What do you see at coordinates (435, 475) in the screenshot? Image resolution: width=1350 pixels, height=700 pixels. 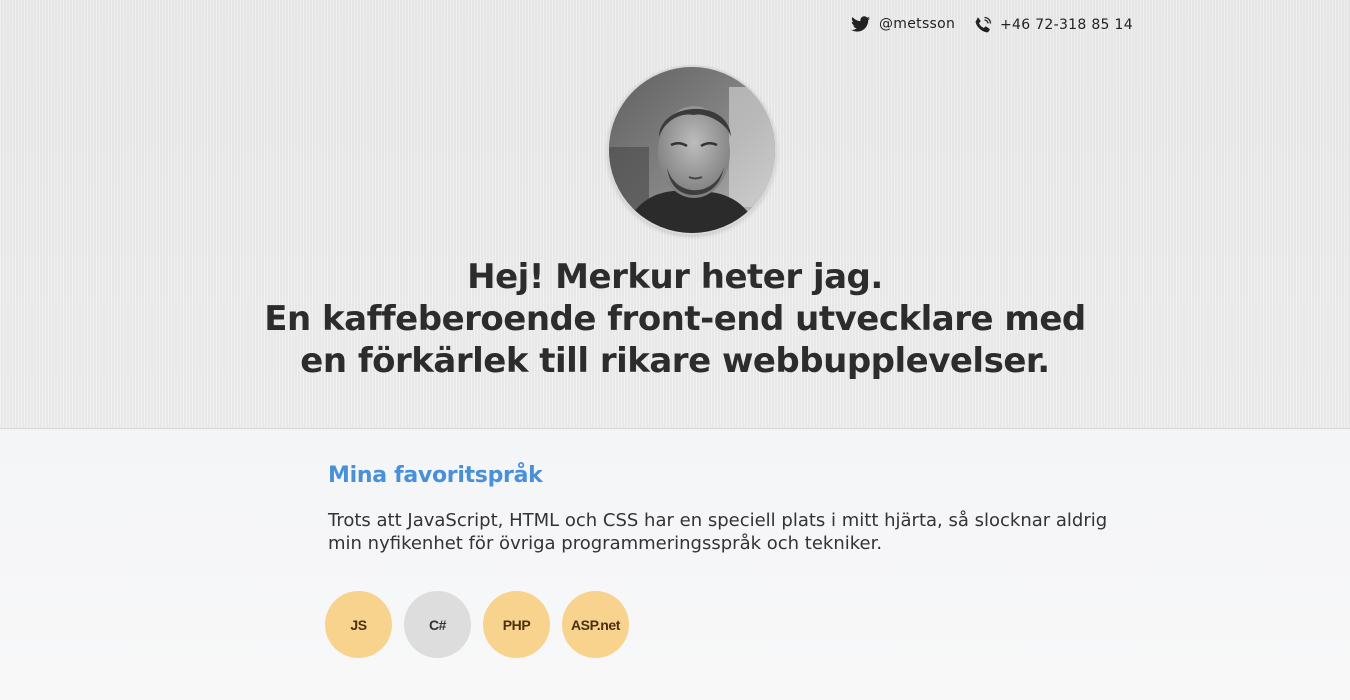 I see `section-title: Mina favoritspråk` at bounding box center [435, 475].